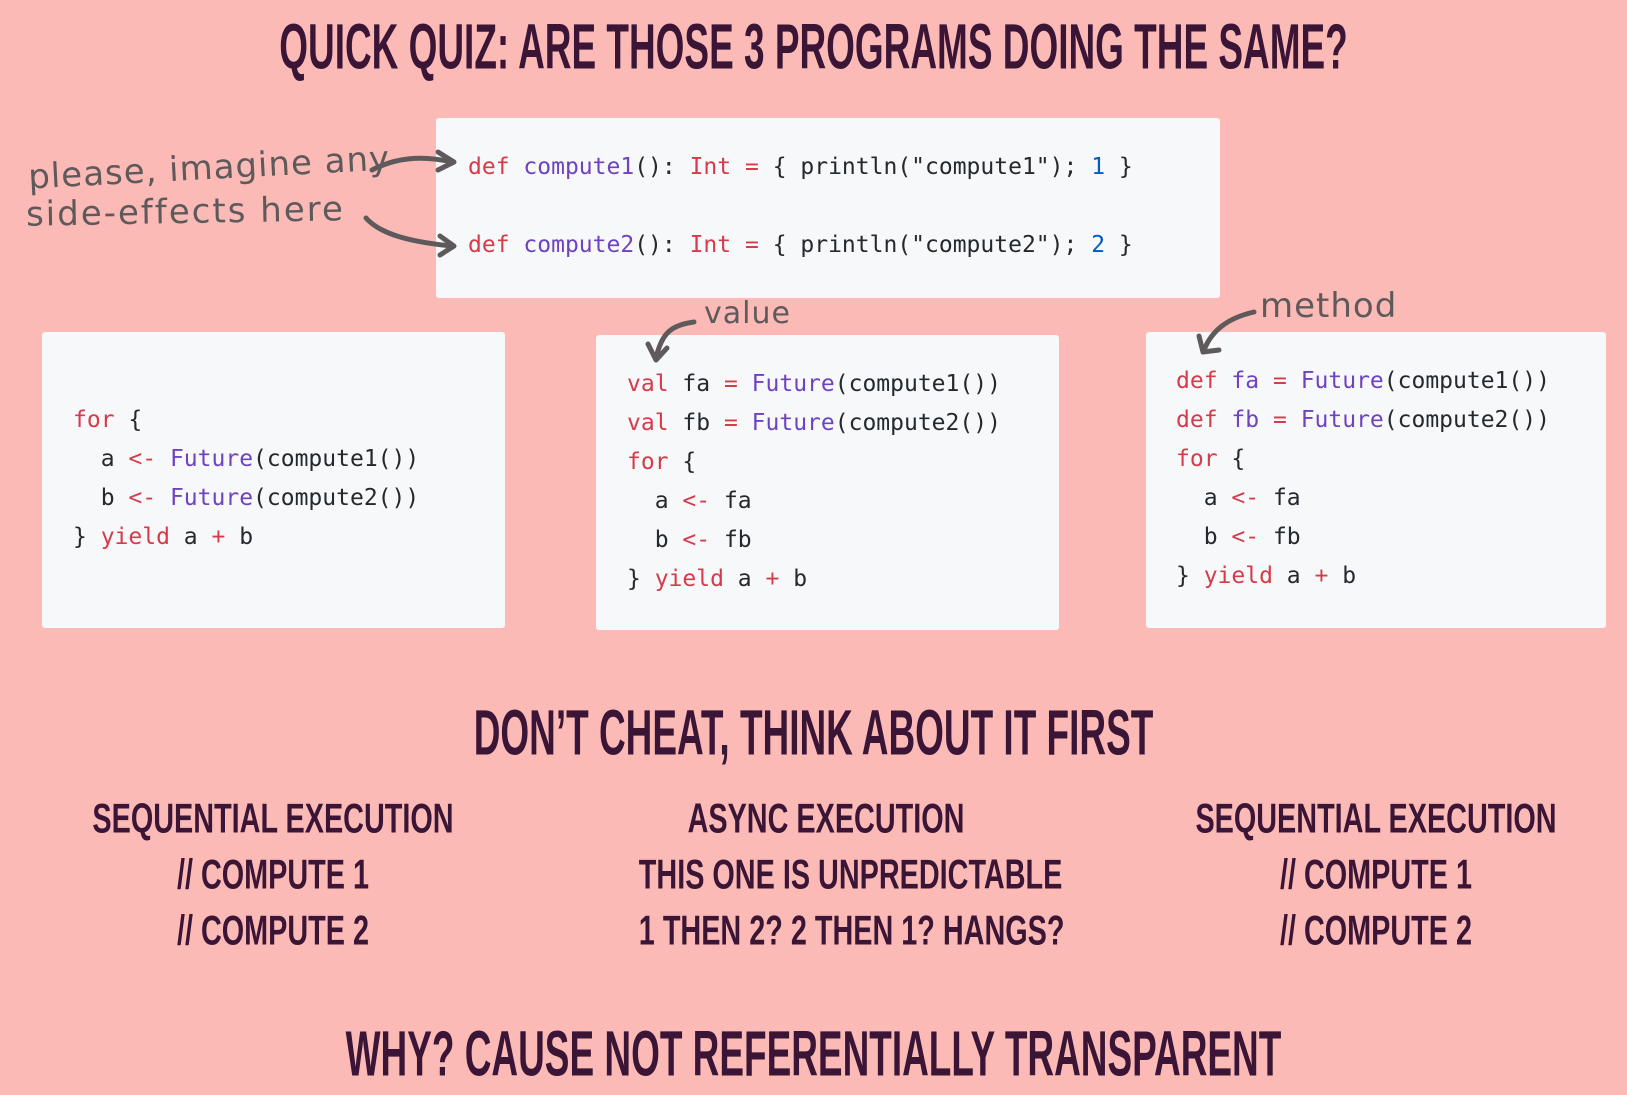  Describe the element at coordinates (826, 819) in the screenshot. I see `answer-2-line1: ASYNC EXECUTION` at that location.